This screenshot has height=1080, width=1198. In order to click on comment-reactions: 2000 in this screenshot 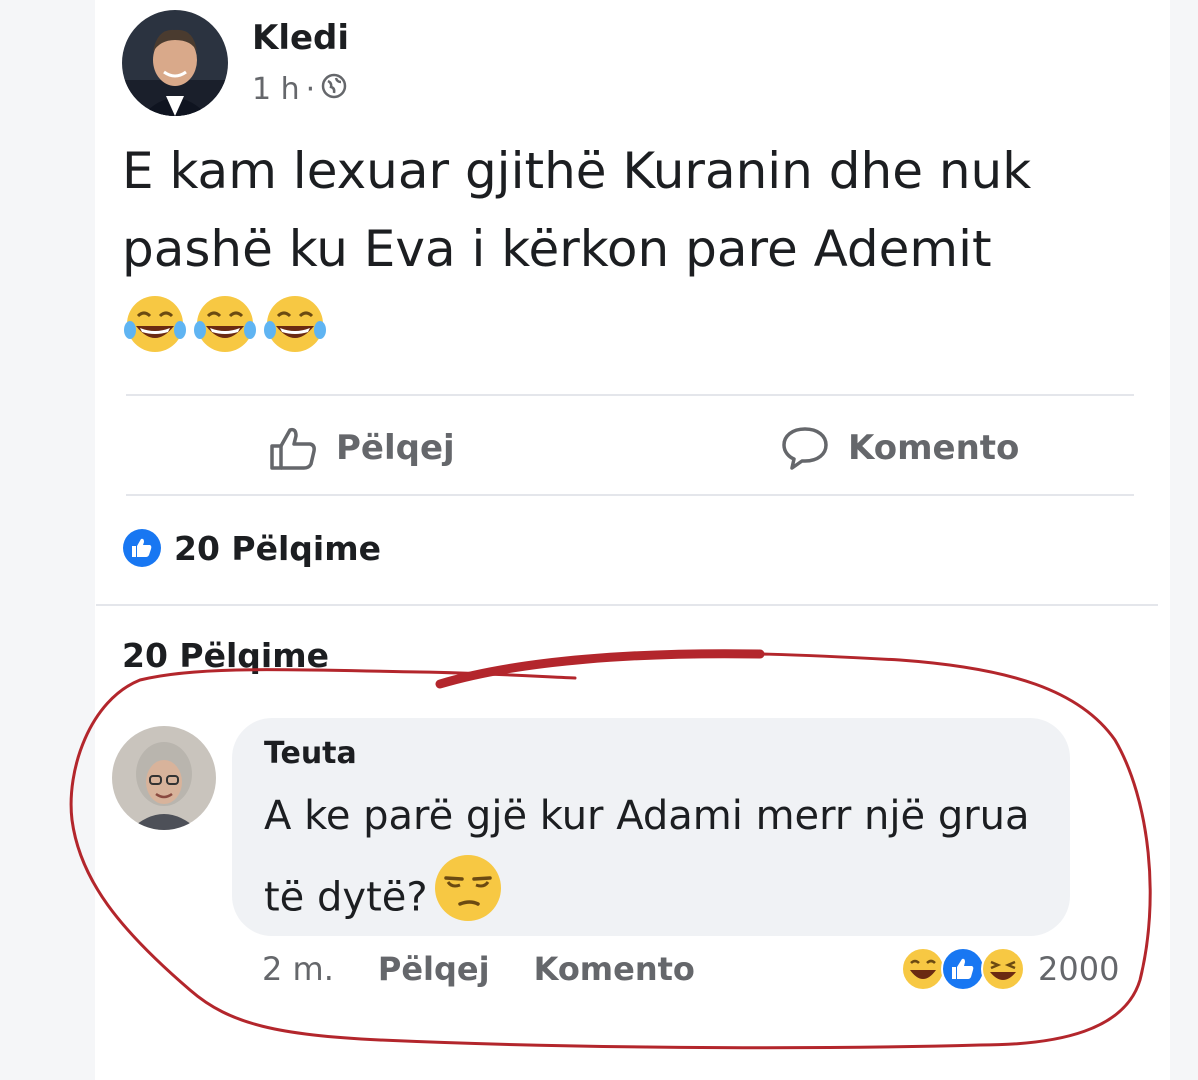, I will do `click(1010, 969)`.